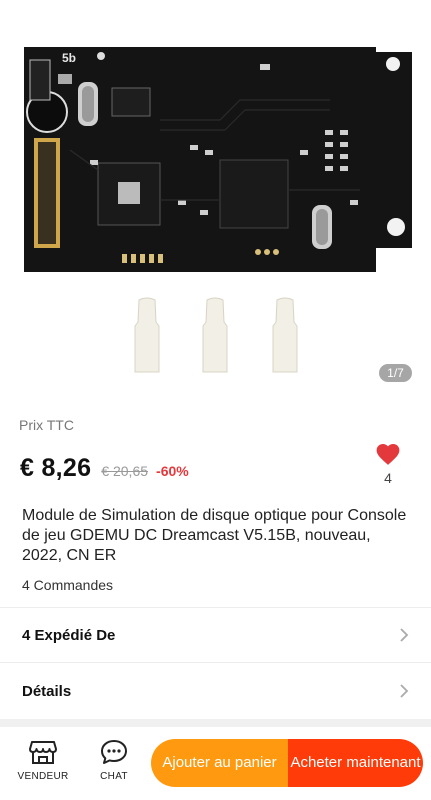  What do you see at coordinates (388, 454) in the screenshot?
I see `heart-icon` at bounding box center [388, 454].